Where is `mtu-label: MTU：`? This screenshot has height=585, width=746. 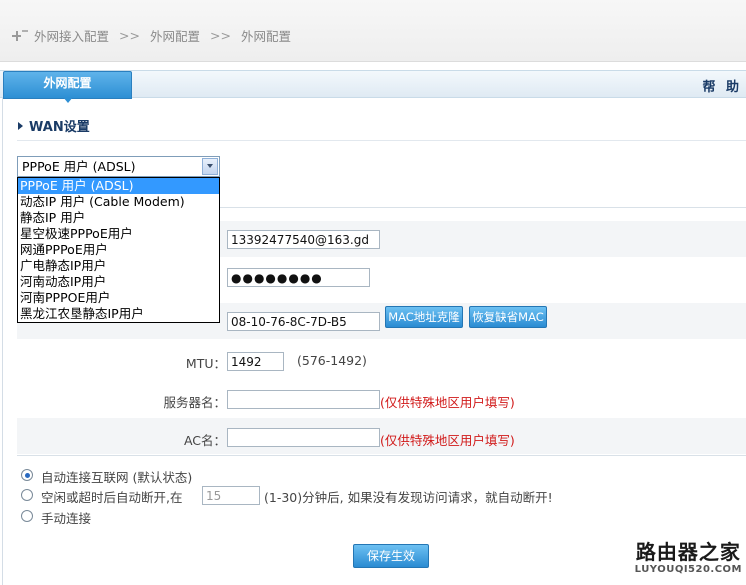 mtu-label: MTU： is located at coordinates (205, 363).